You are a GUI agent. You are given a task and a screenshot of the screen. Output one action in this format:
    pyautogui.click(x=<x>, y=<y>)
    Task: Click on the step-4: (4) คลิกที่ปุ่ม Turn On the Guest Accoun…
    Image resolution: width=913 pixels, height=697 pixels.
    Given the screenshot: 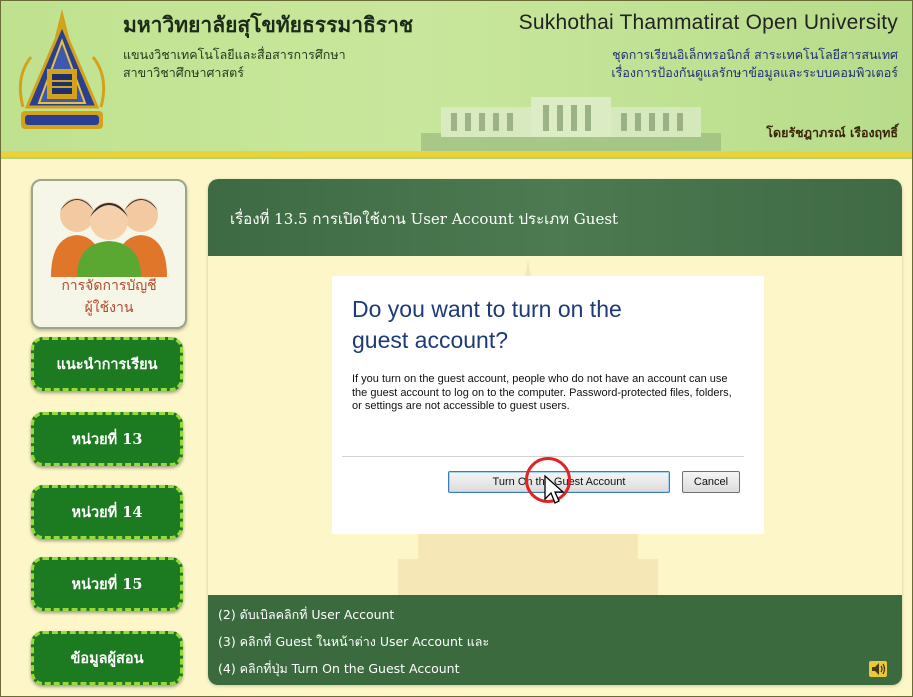 What is the action you would take?
    pyautogui.click(x=339, y=668)
    